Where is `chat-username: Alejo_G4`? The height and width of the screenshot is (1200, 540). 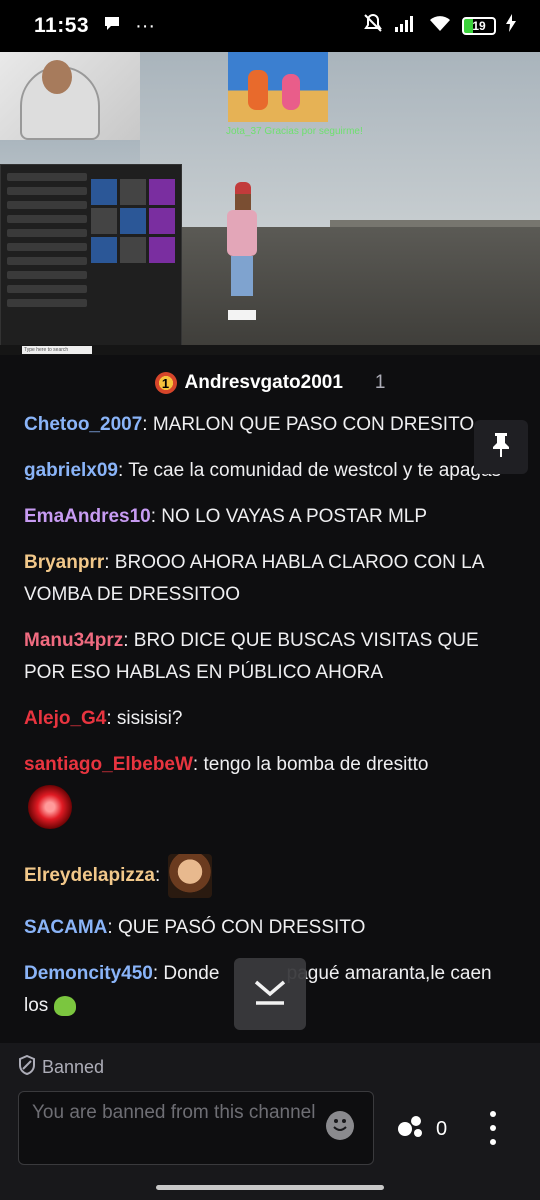 chat-username: Alejo_G4 is located at coordinates (65, 718).